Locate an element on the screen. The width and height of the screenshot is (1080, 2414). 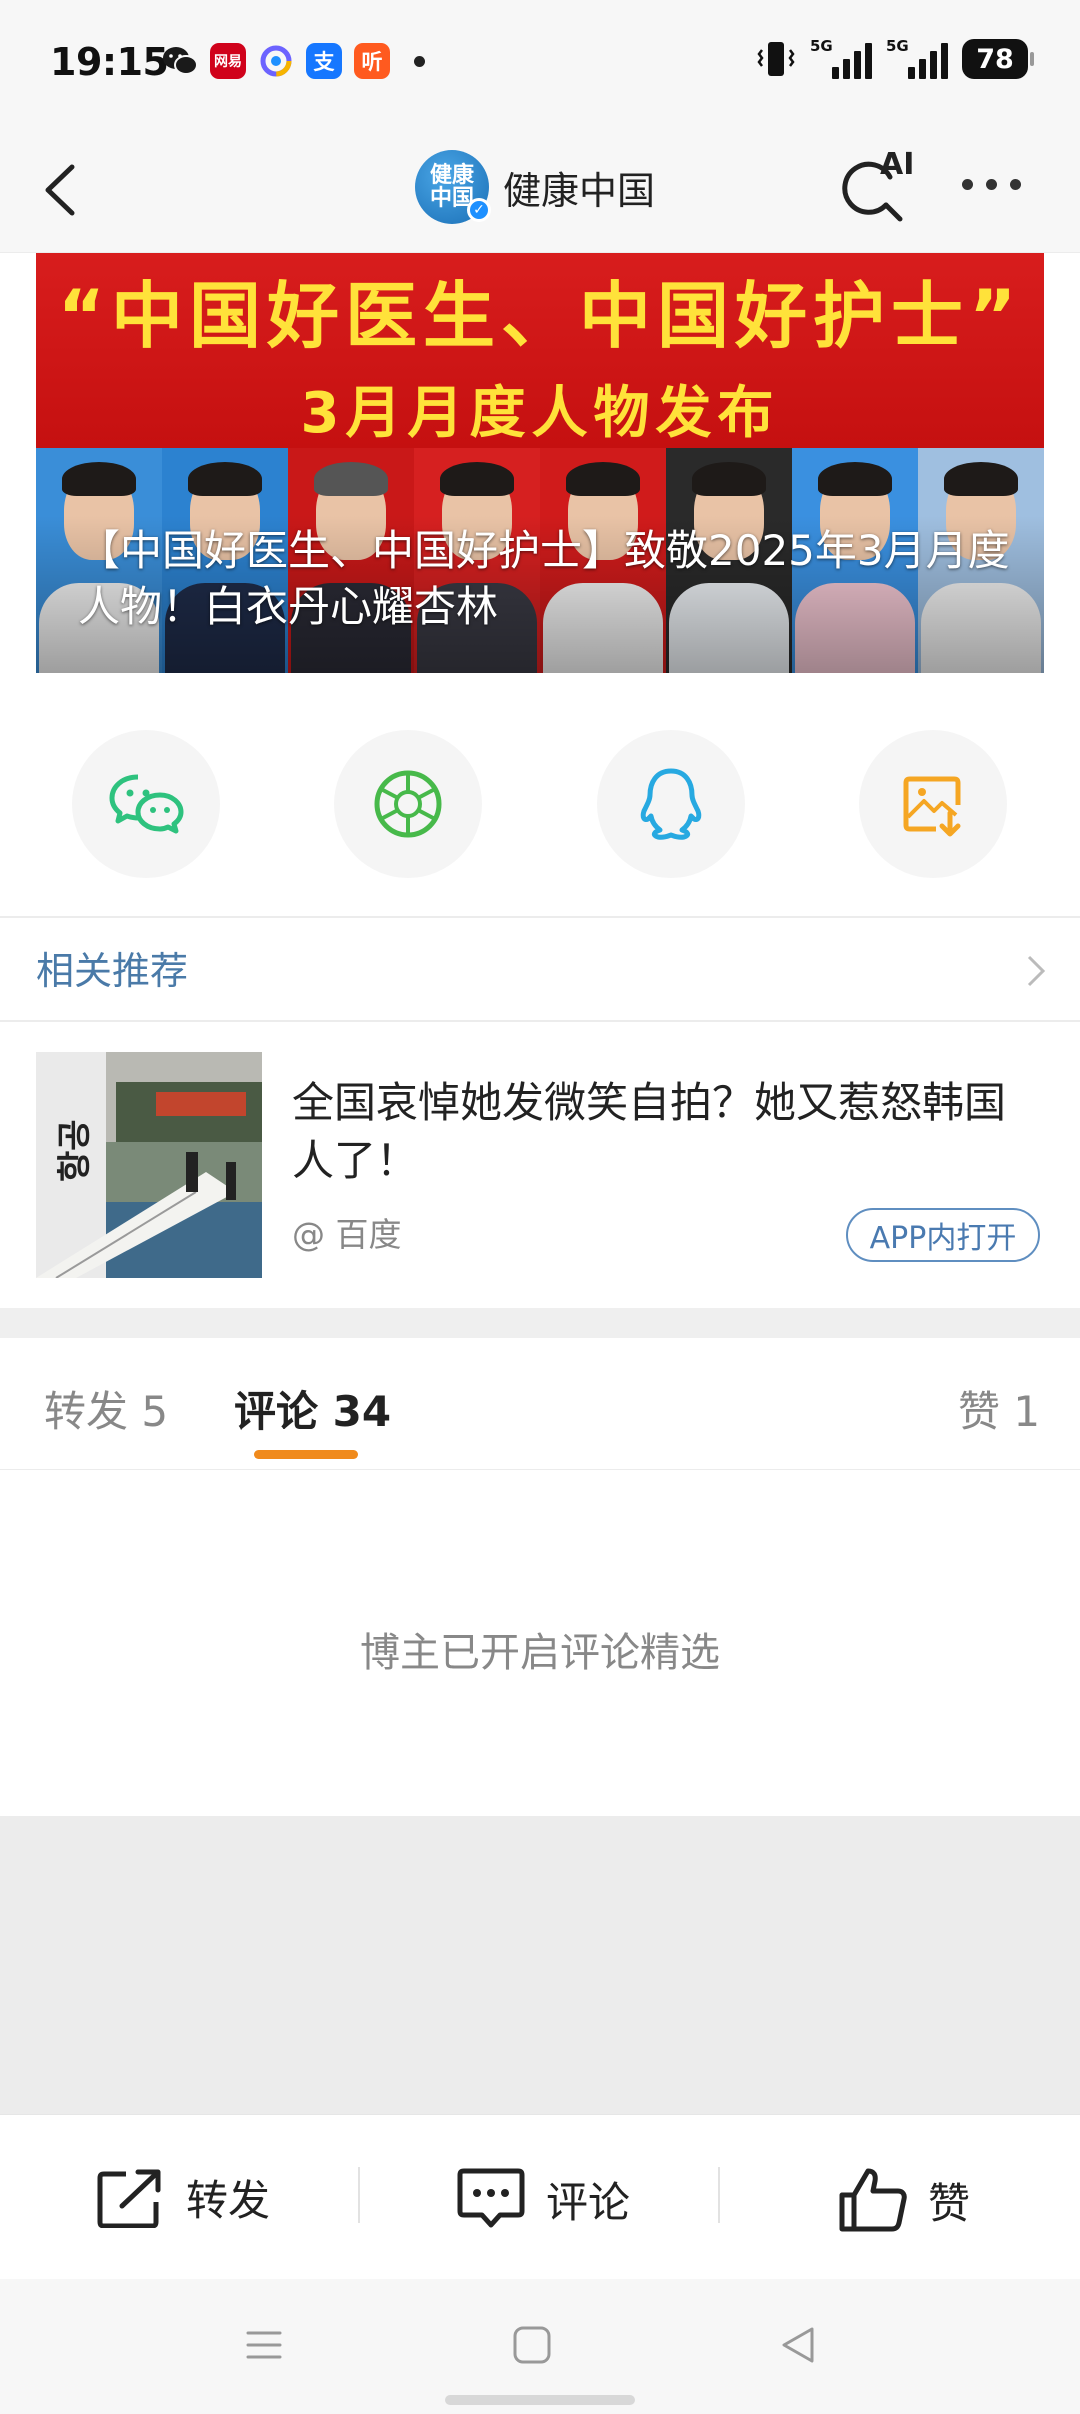
recommendation-thumbnail: 항공 is located at coordinates (149, 1165).